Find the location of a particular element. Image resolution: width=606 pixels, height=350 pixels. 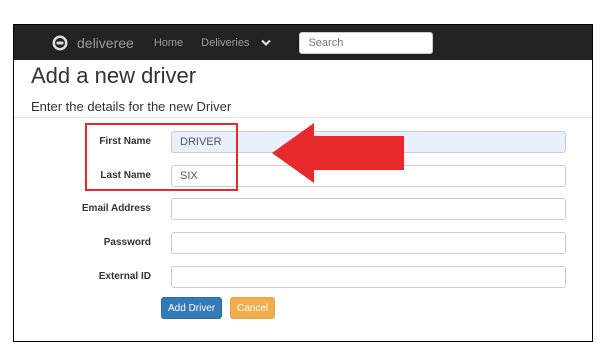

add-driver-button: Add Driver is located at coordinates (192, 308).